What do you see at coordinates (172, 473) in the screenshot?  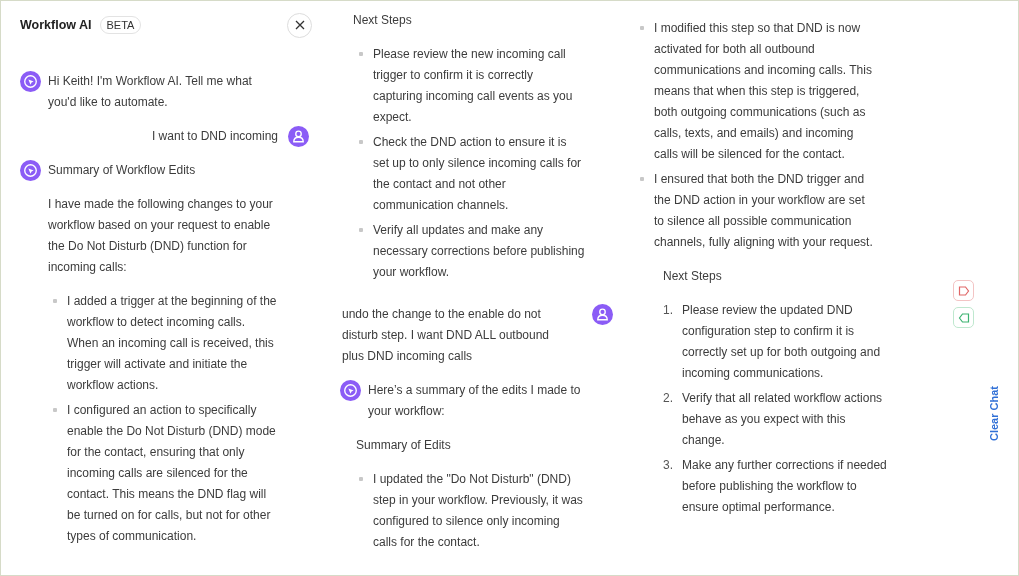 I see `list-item: I configured an action to specifically enable the Do Not Disturb (DND) mode for the contact, ensuring that only incoming calls are silenced for the contact. This means the DND flag will be turned on for calls, but not for other types of communication.` at bounding box center [172, 473].